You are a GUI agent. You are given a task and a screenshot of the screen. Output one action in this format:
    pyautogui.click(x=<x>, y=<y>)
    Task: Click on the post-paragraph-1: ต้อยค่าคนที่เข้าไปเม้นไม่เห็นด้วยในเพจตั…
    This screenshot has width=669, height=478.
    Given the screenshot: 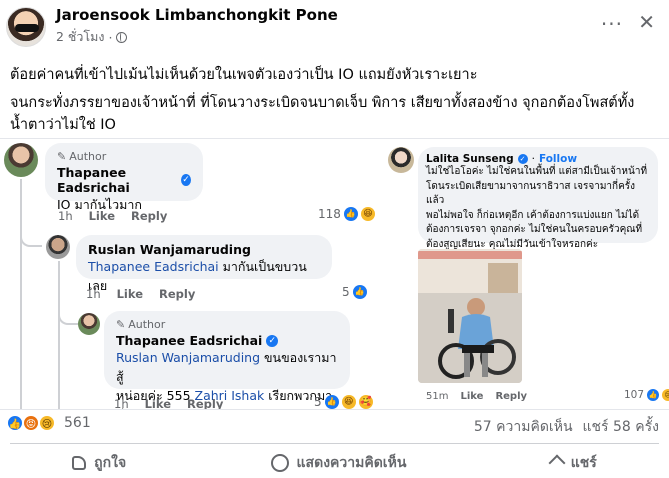 What is the action you would take?
    pyautogui.click(x=244, y=75)
    